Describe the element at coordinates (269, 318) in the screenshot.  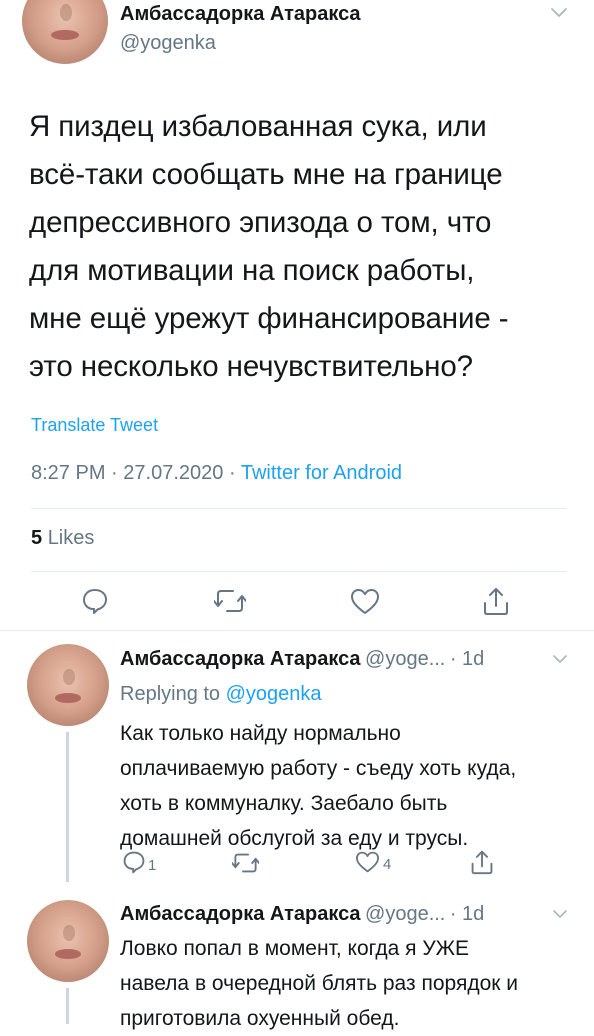
I see `main-tweet-line: мне ещё урежут финансирование -` at that location.